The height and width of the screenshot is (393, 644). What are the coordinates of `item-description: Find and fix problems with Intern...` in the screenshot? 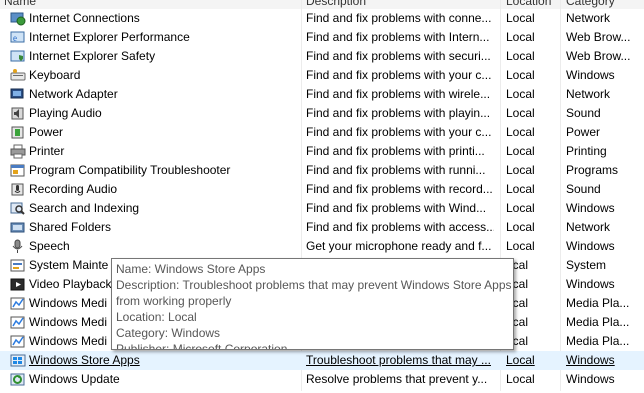 It's located at (398, 37).